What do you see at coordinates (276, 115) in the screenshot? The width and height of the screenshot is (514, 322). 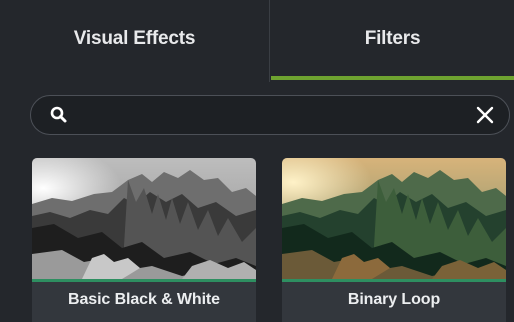 I see `search-input` at bounding box center [276, 115].